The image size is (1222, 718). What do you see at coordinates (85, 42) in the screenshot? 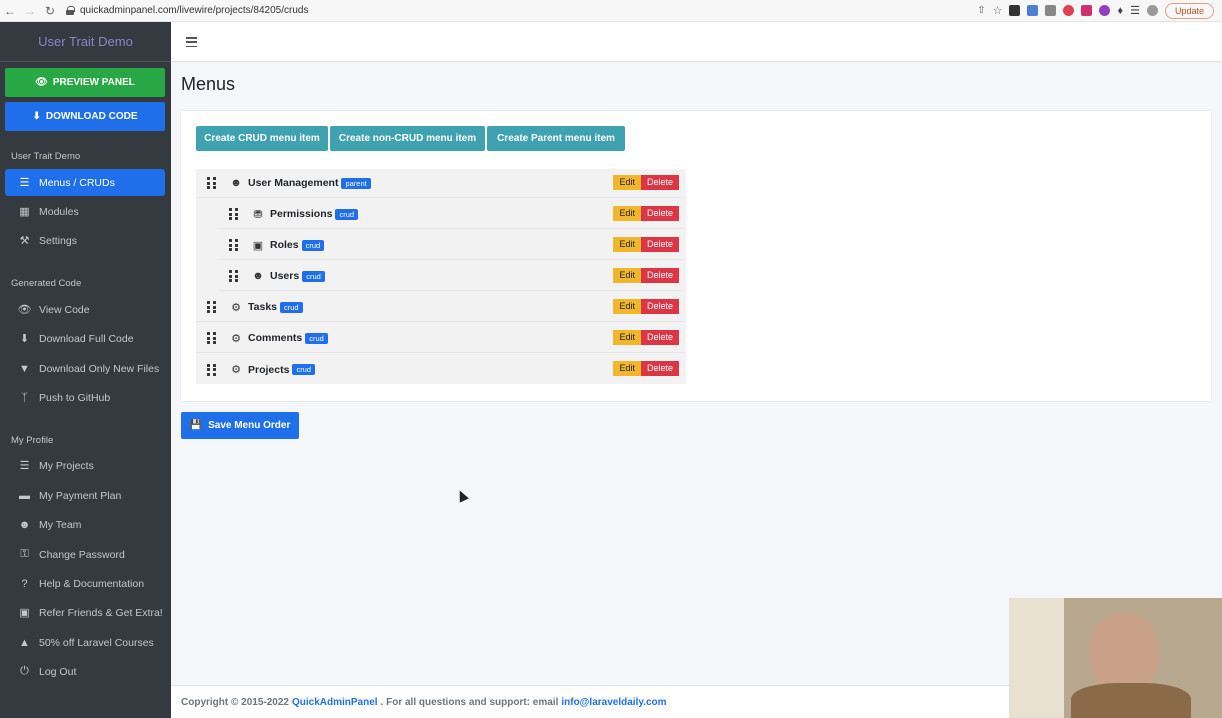
I see `brand-link: User Trait Demo` at bounding box center [85, 42].